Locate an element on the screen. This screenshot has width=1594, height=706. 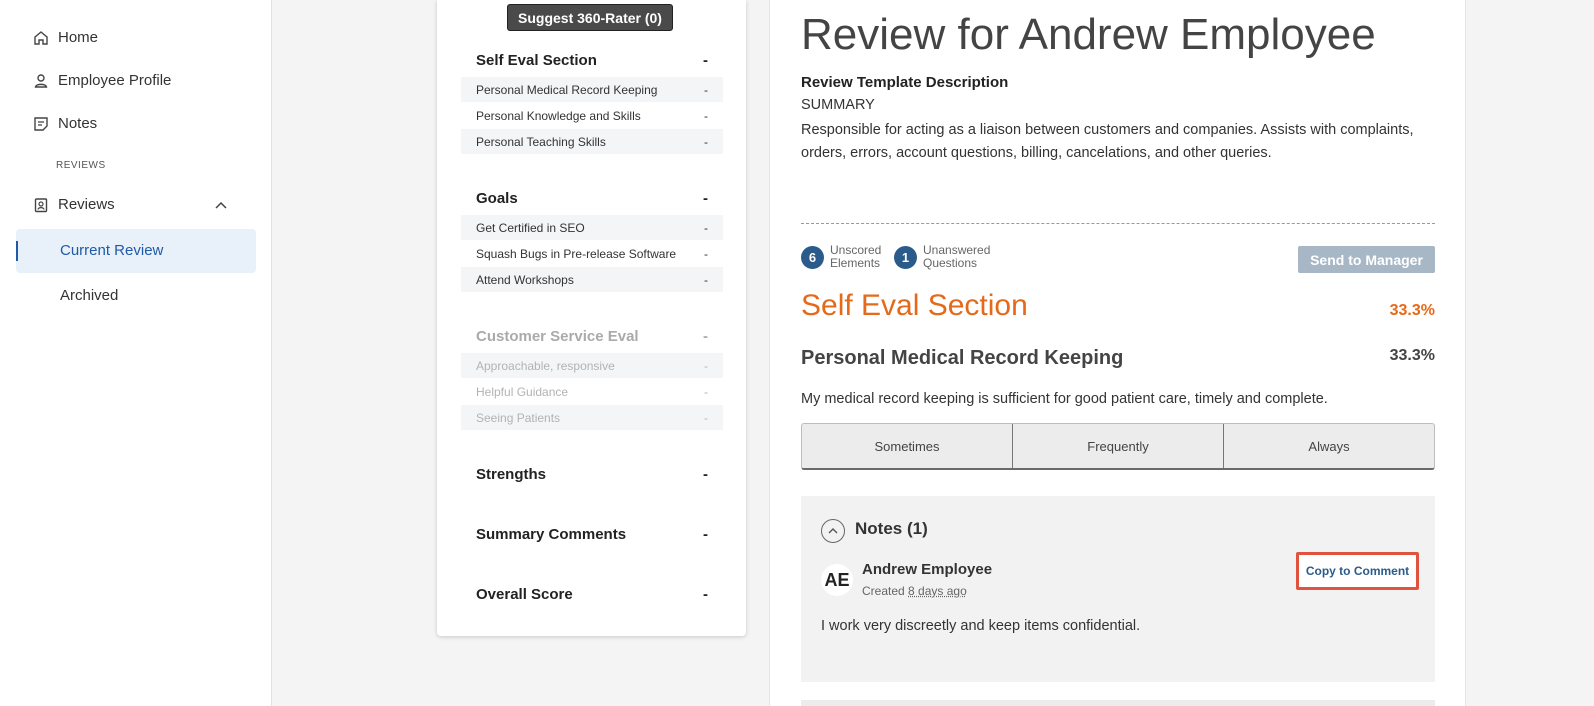
outline-section-title: Strengths is located at coordinates (511, 474).